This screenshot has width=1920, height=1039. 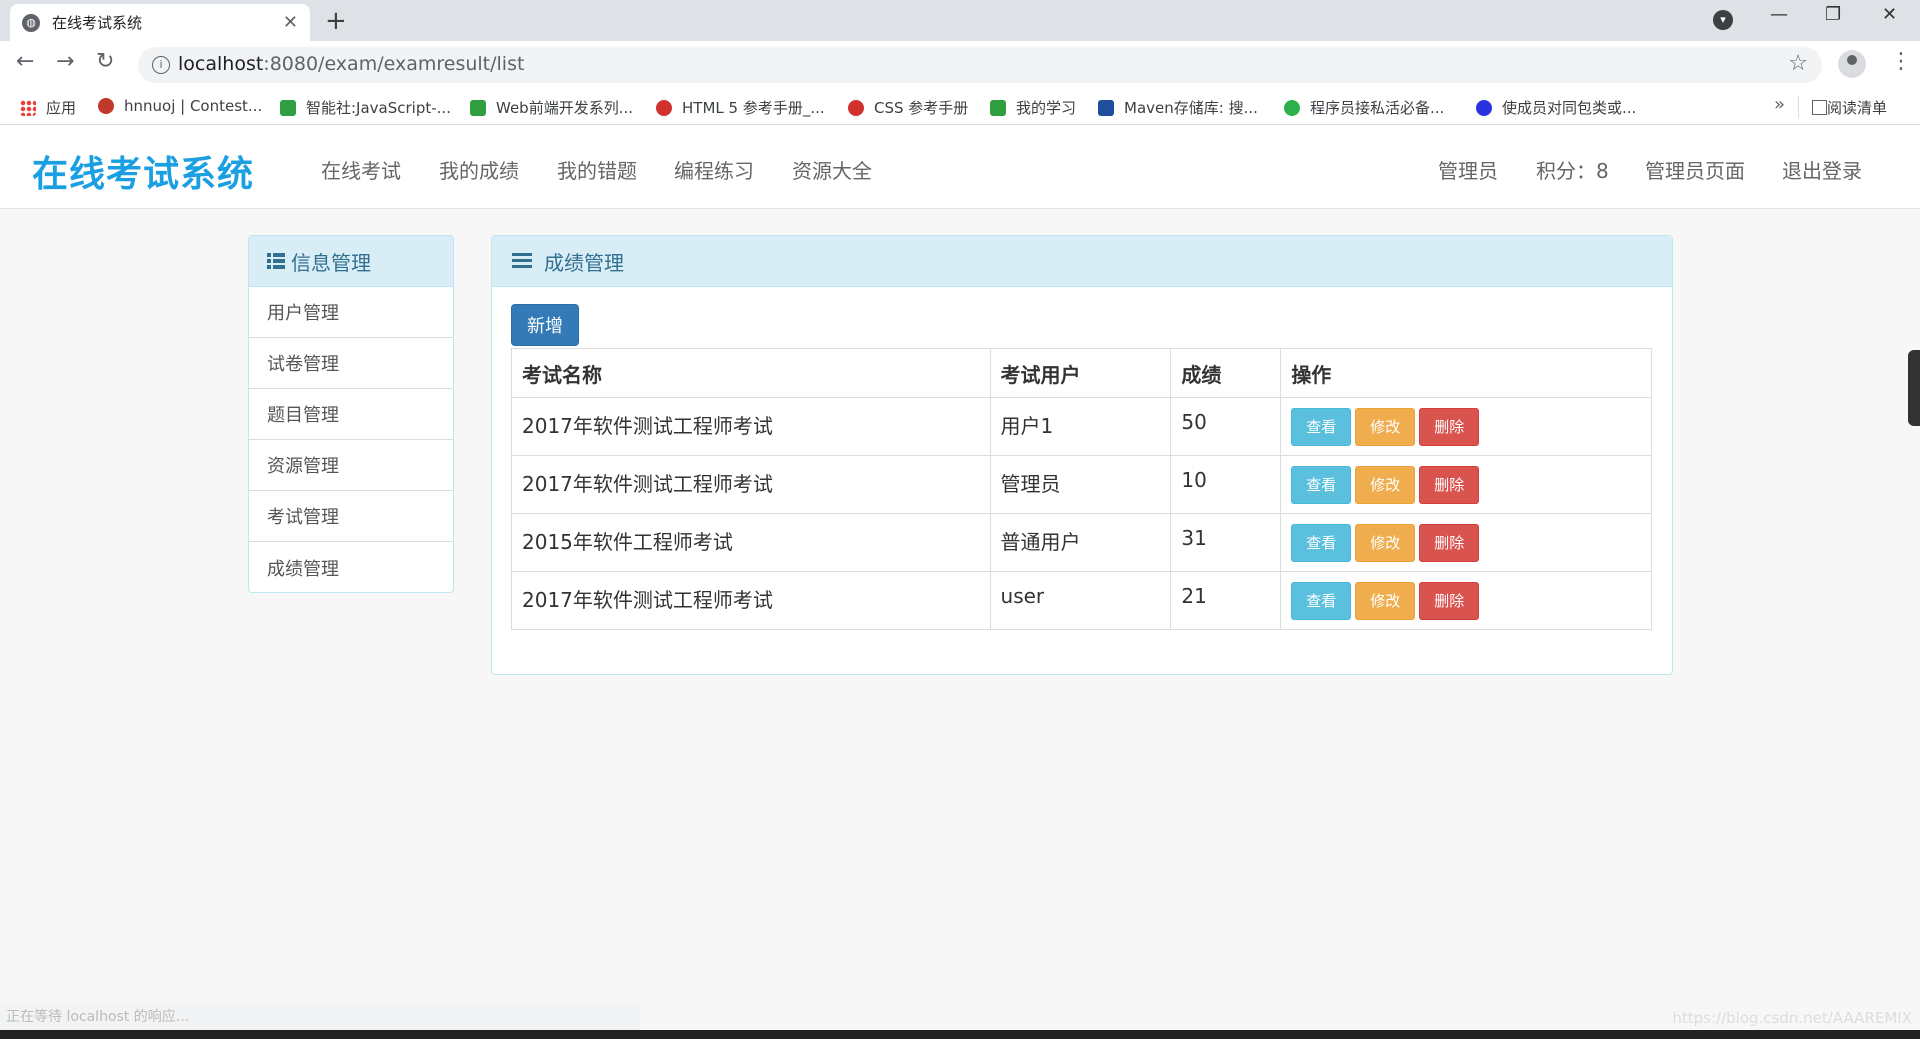 I want to click on url-text: localhost:8080/exam/examresult/list, so click(x=351, y=64).